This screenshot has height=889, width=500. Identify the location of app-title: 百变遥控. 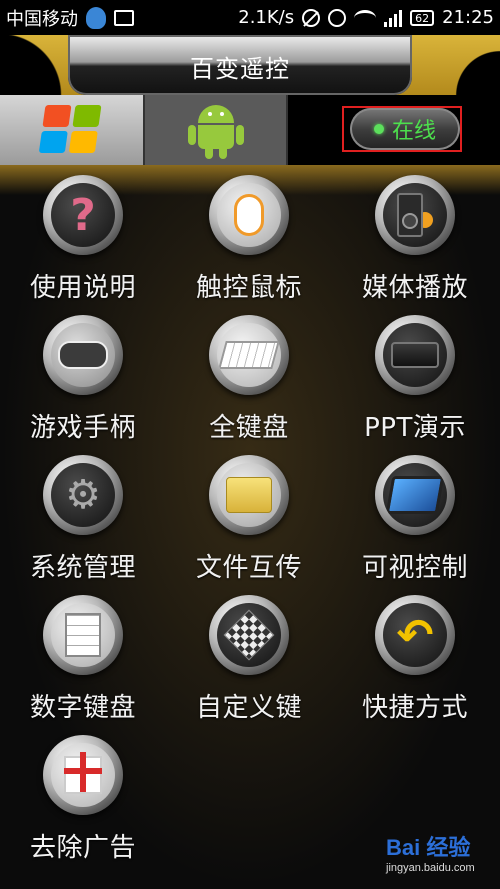
(240, 69).